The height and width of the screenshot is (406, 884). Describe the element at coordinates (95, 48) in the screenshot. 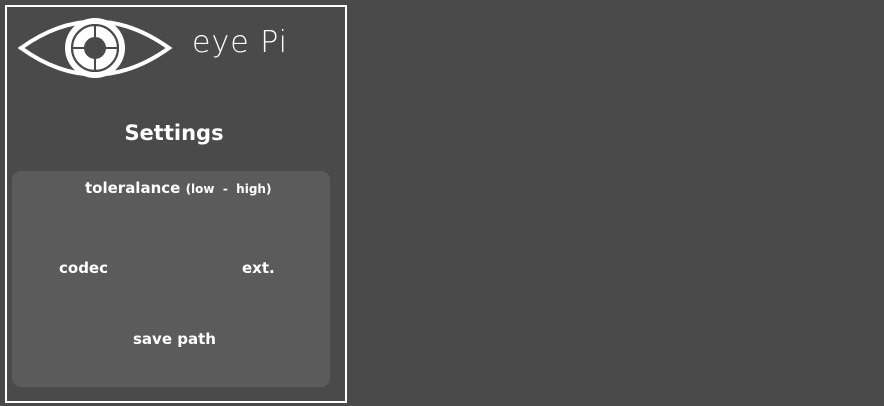

I see `eye-logo-icon` at that location.